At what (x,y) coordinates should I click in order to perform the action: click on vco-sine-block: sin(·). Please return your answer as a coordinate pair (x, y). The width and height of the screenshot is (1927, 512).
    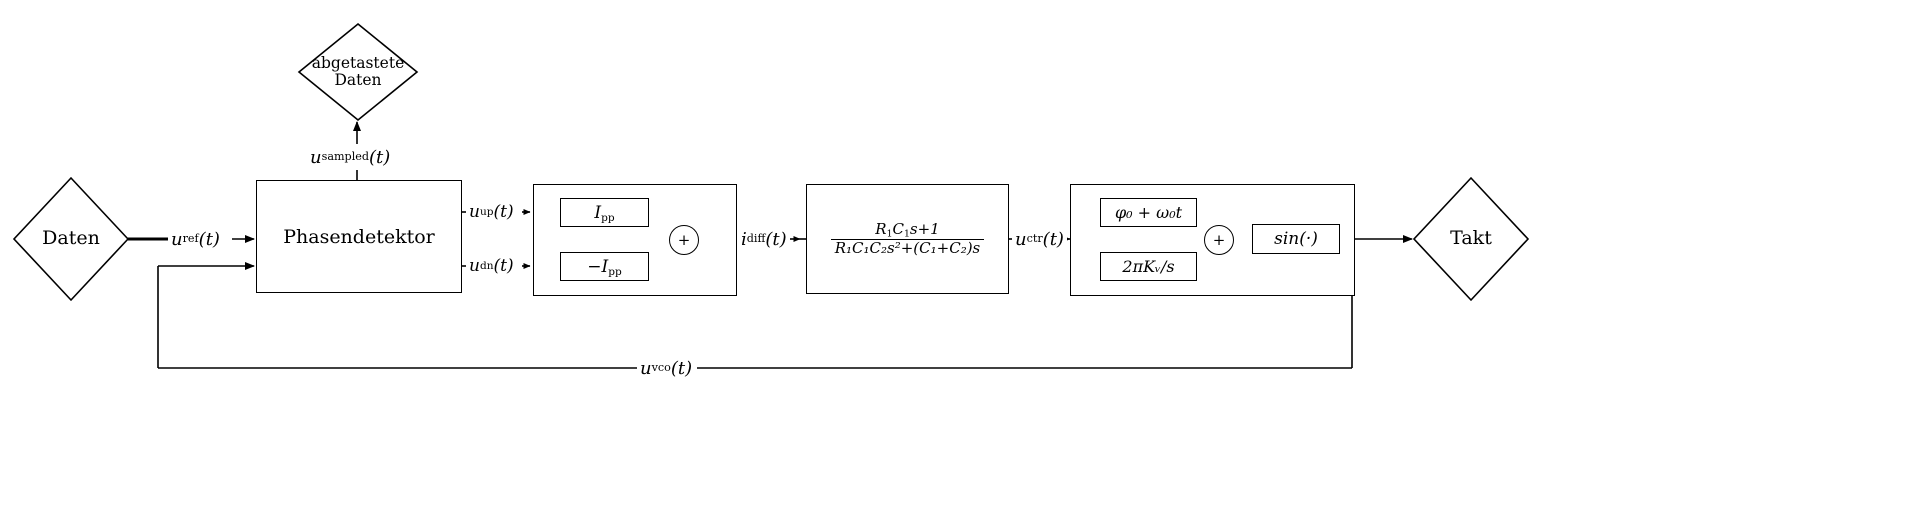
    Looking at the image, I should click on (1296, 239).